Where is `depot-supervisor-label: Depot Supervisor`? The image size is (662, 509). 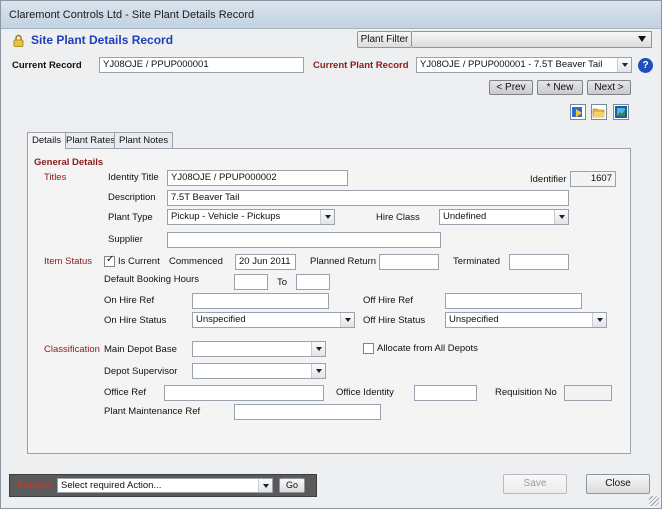
depot-supervisor-label: Depot Supervisor is located at coordinates (141, 371).